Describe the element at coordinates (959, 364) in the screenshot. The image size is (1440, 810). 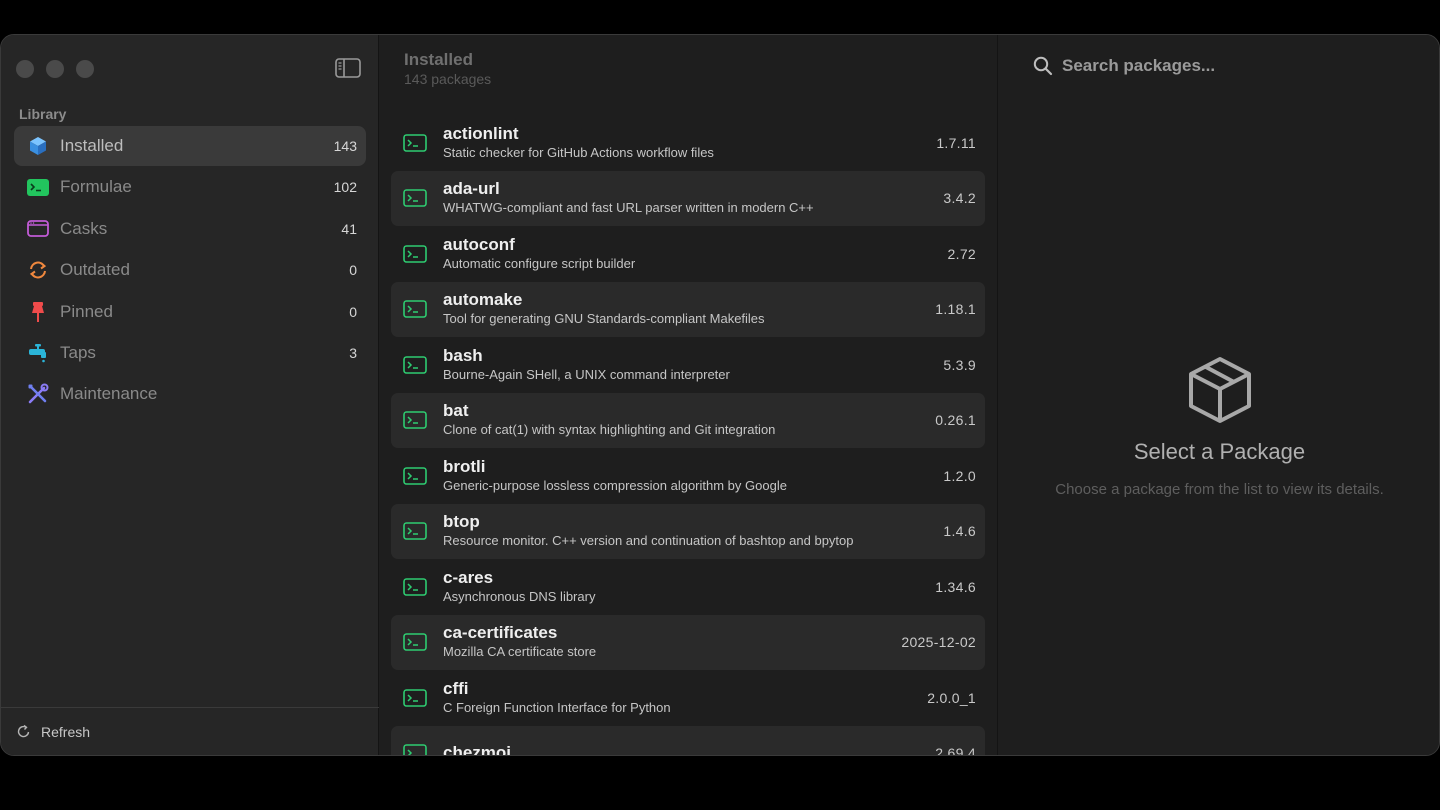
I see `package-version: 5.3.9` at that location.